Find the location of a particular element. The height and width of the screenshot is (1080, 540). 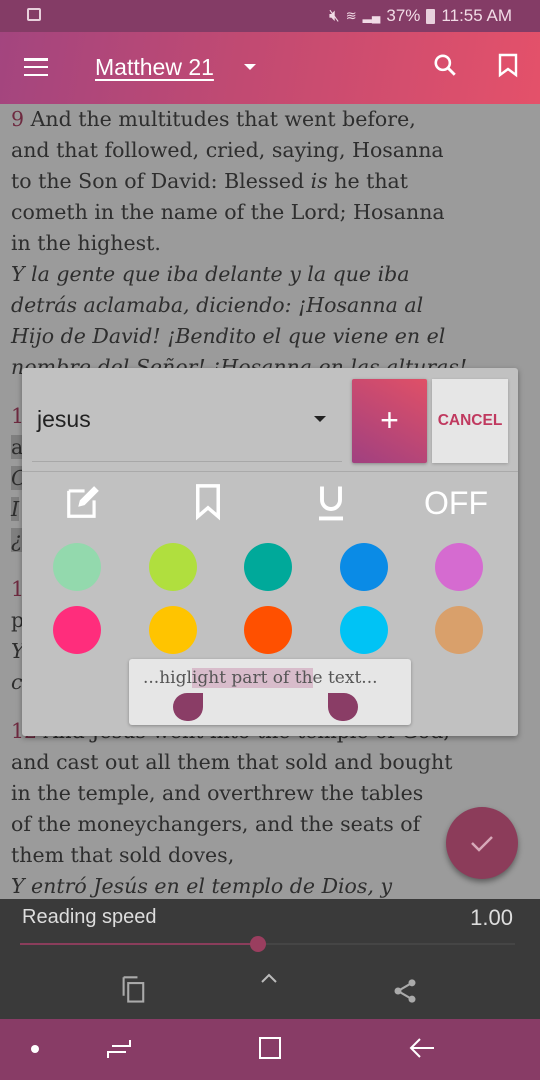

verse-line: 9 And the multitudes that went before, is located at coordinates (213, 119).